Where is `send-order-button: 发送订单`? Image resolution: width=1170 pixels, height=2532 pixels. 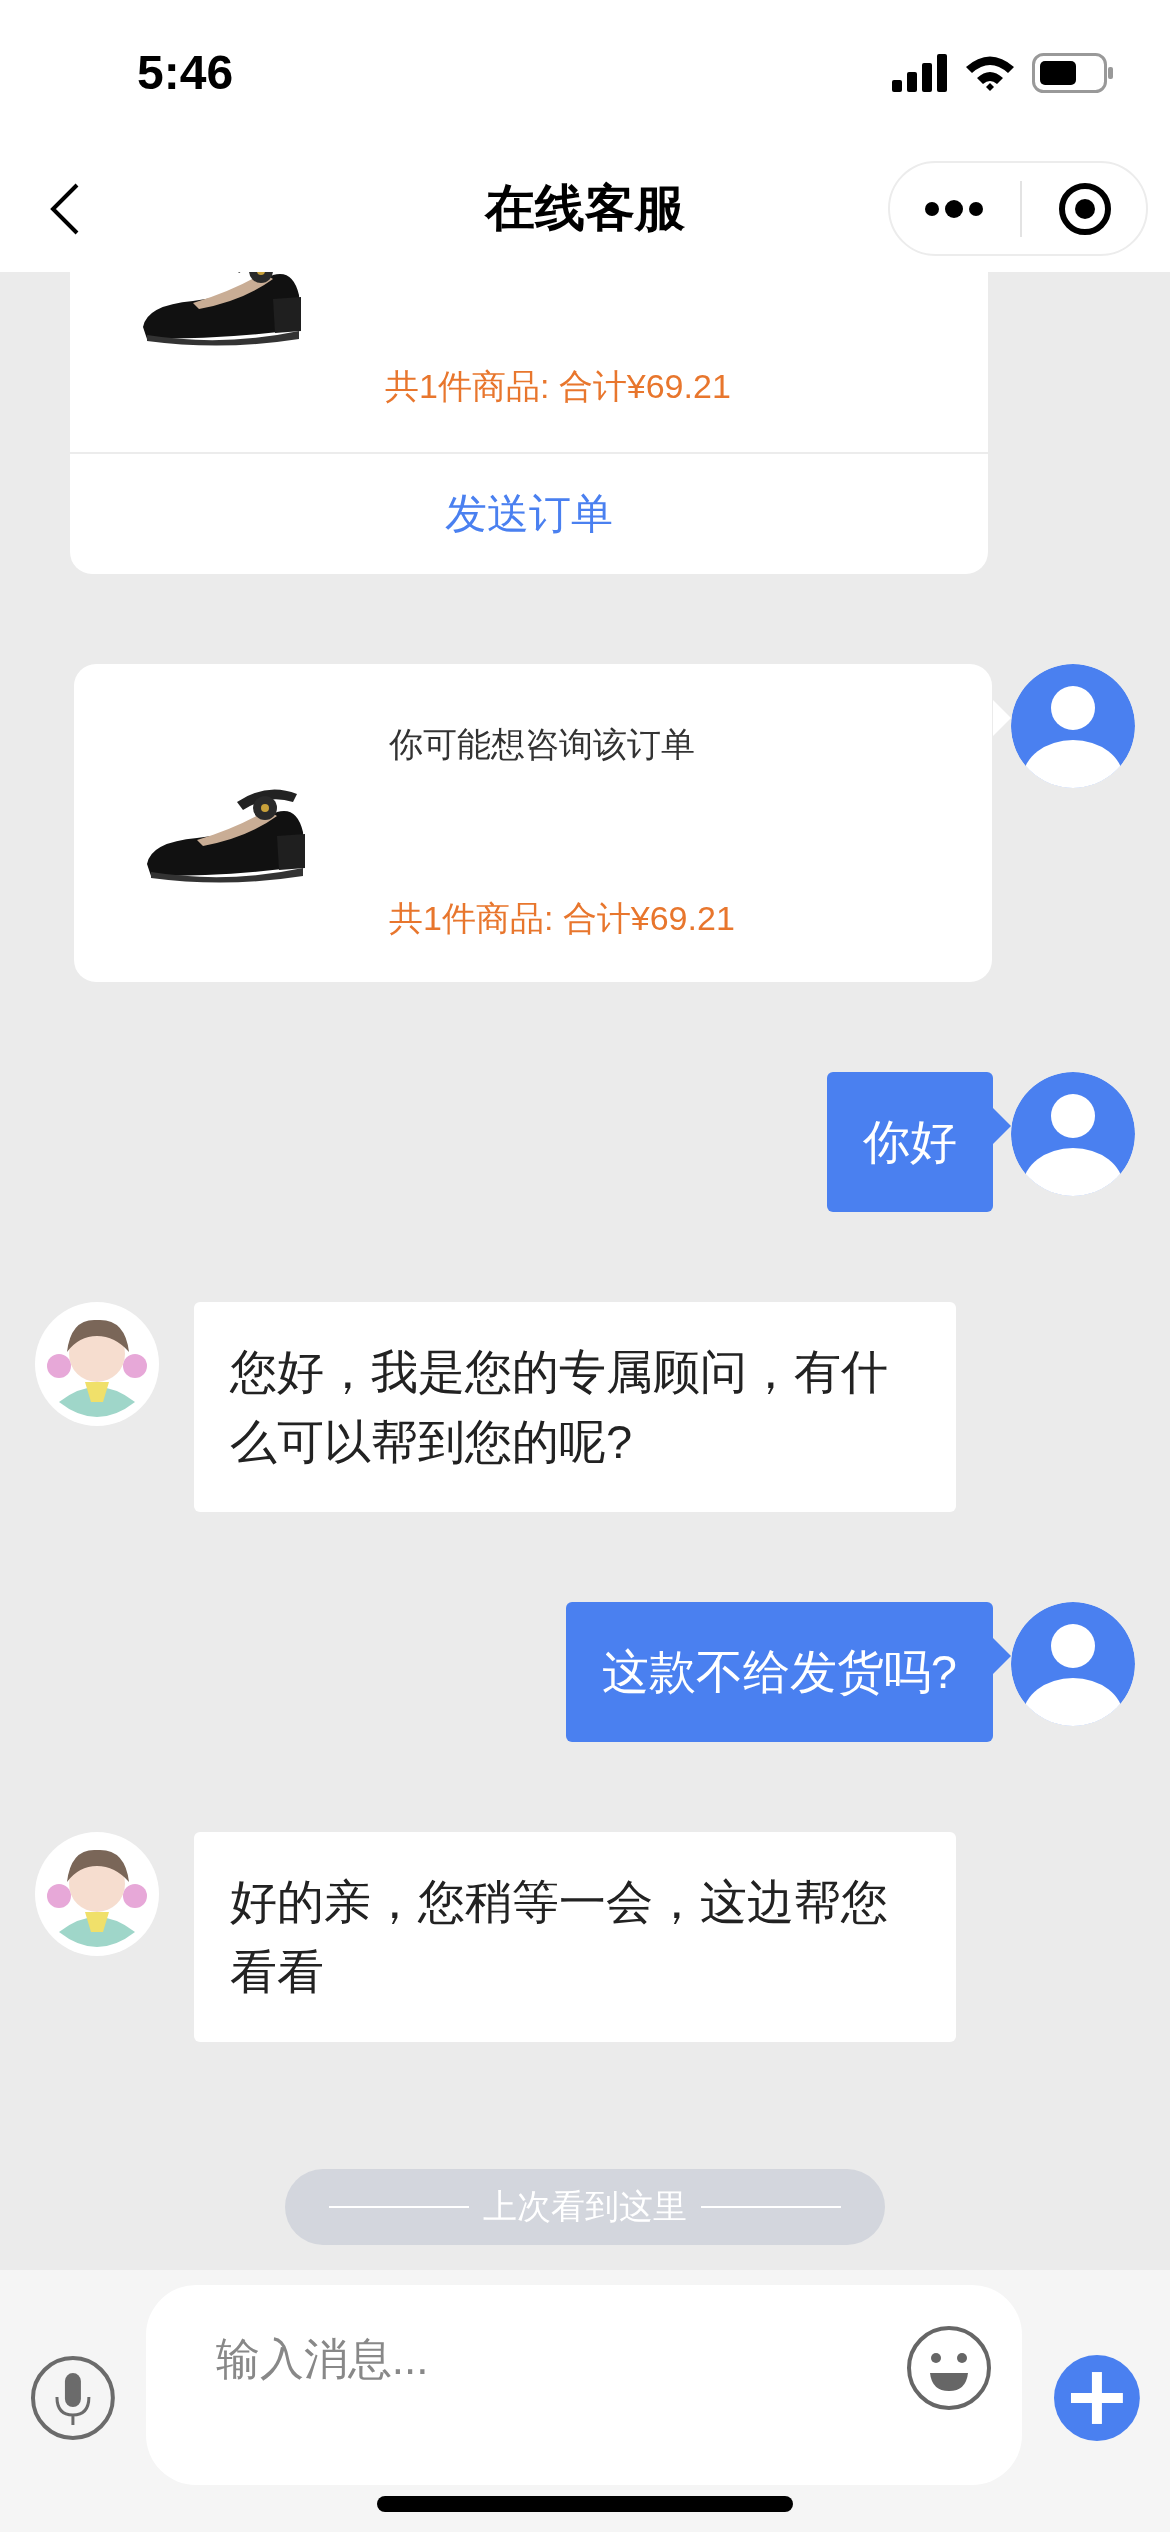
send-order-button: 发送订单 is located at coordinates (529, 513).